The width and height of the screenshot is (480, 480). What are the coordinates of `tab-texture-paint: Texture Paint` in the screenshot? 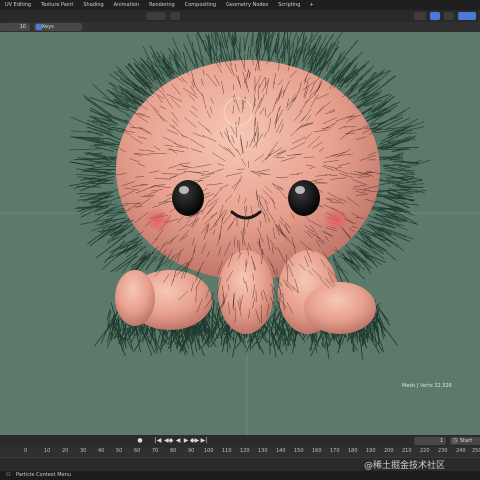 It's located at (57, 5).